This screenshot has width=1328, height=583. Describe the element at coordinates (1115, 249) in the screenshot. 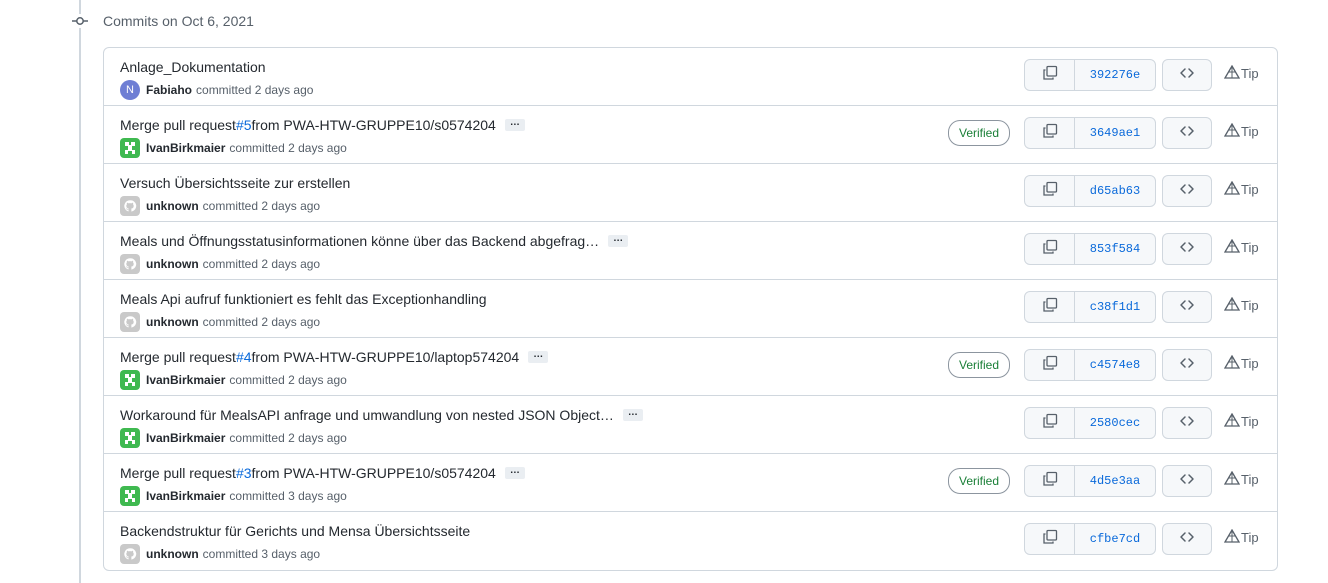

I see `commit-sha-link: 853f584` at that location.